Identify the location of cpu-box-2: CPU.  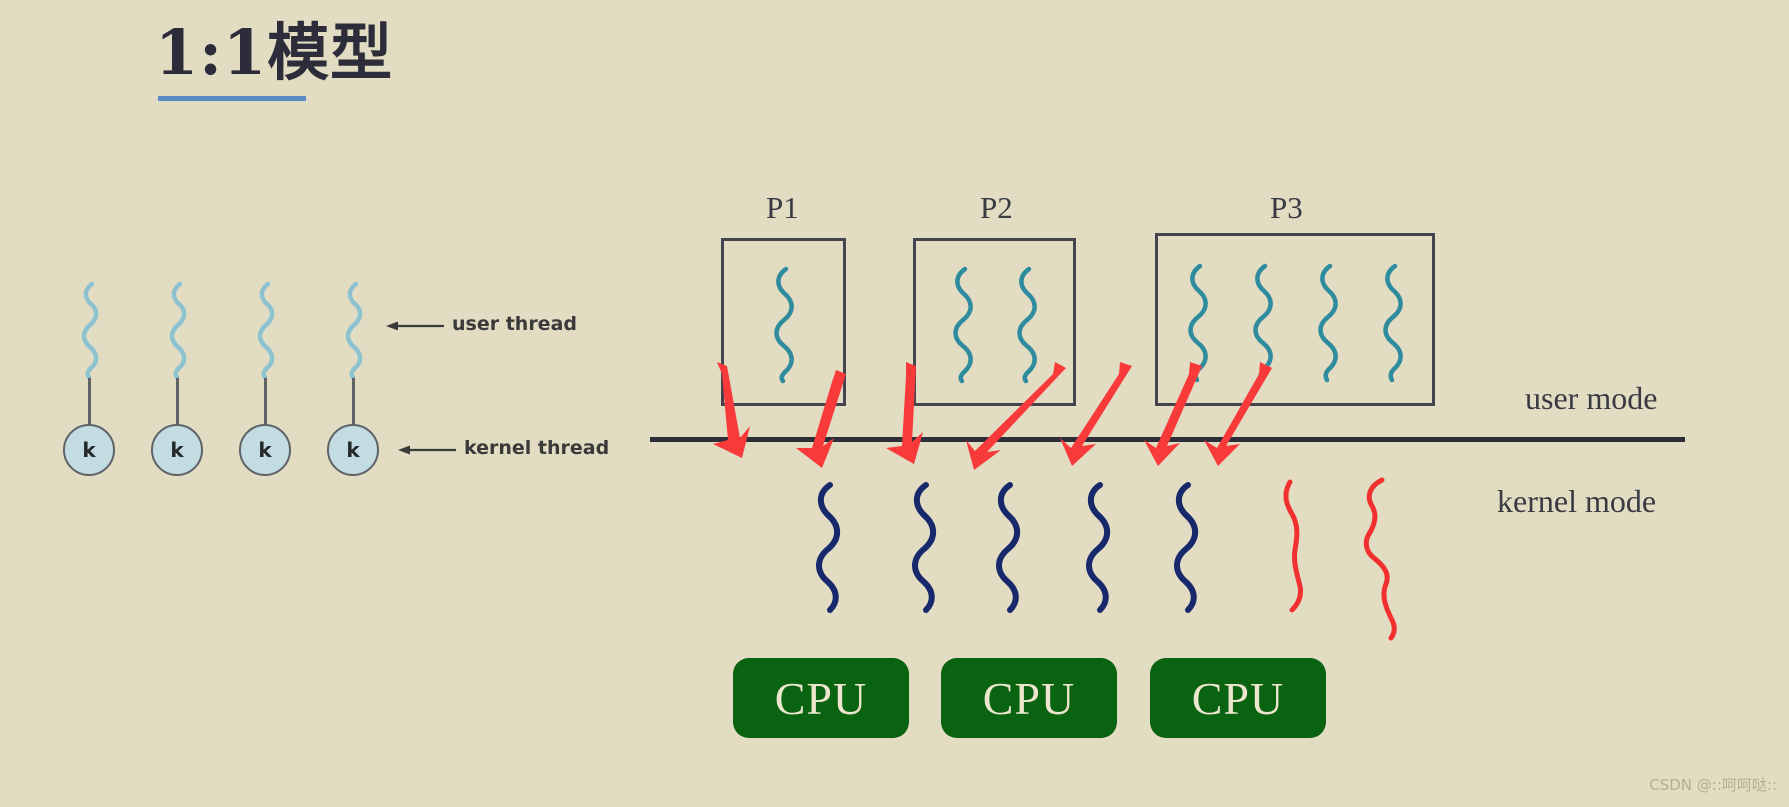
(1029, 698).